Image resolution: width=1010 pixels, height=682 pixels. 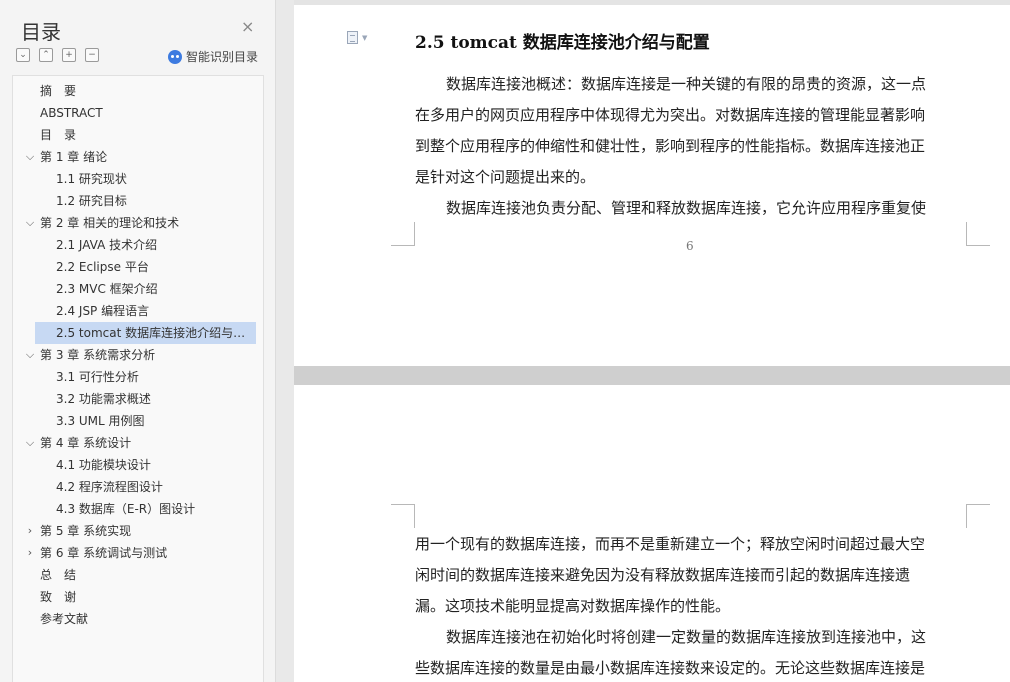 What do you see at coordinates (126, 509) in the screenshot?
I see `toc-item-label: 4.3 数据库（E-R）图设计` at bounding box center [126, 509].